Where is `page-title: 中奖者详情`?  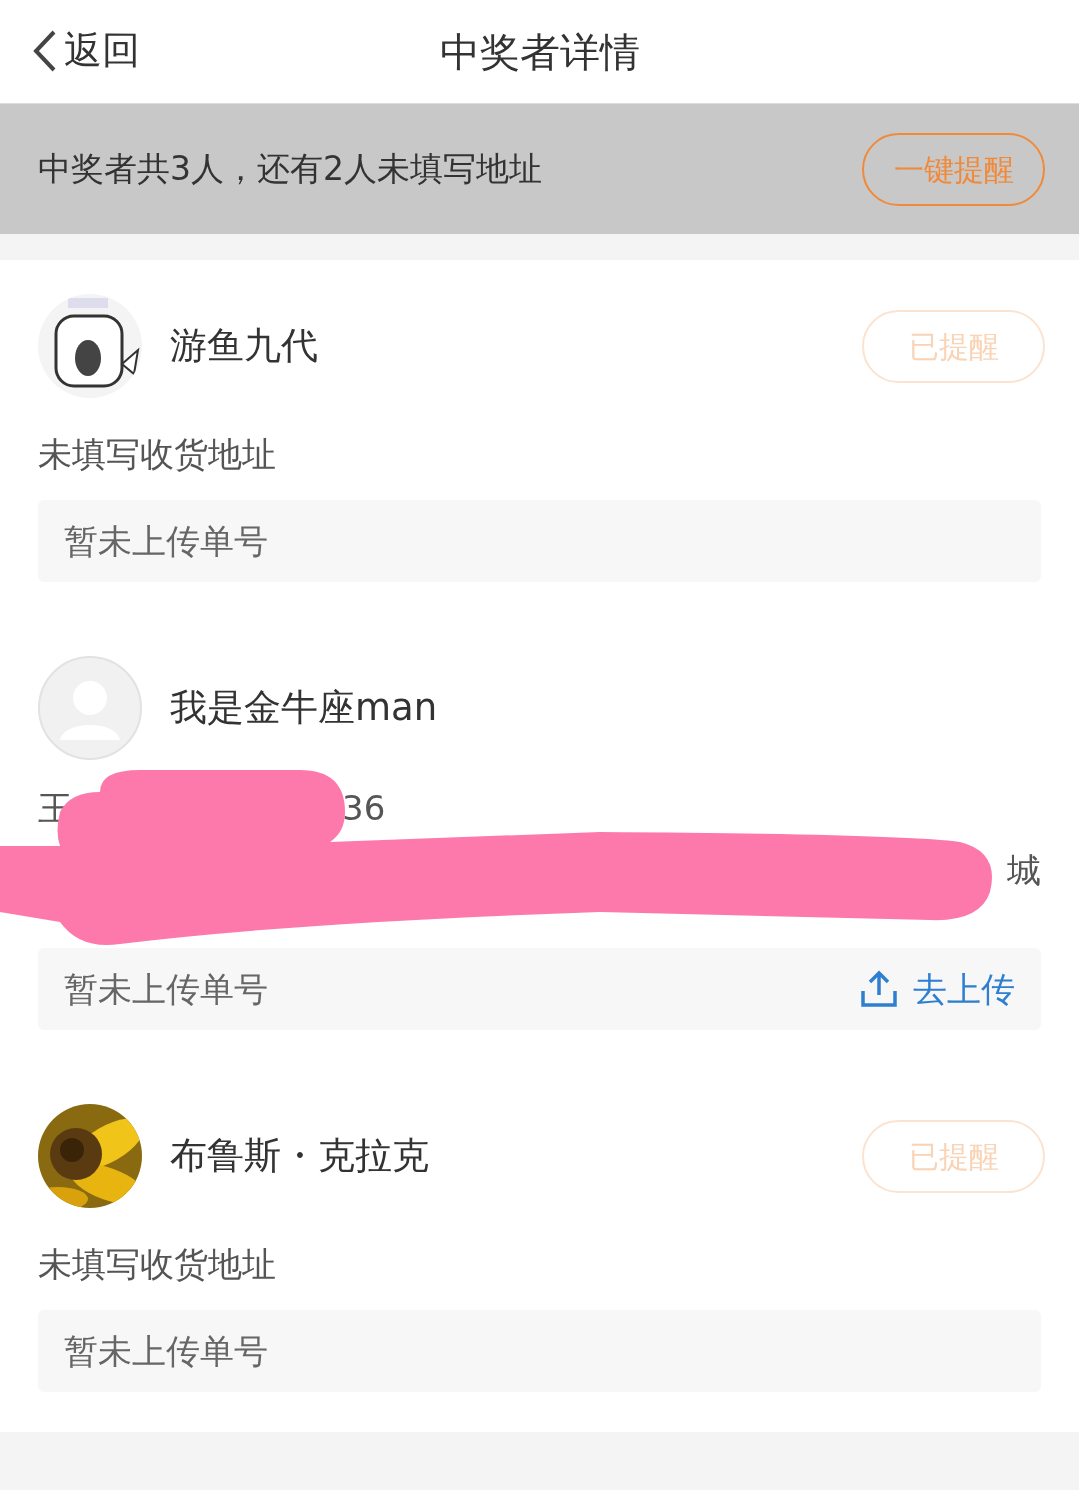
page-title: 中奖者详情 is located at coordinates (539, 52).